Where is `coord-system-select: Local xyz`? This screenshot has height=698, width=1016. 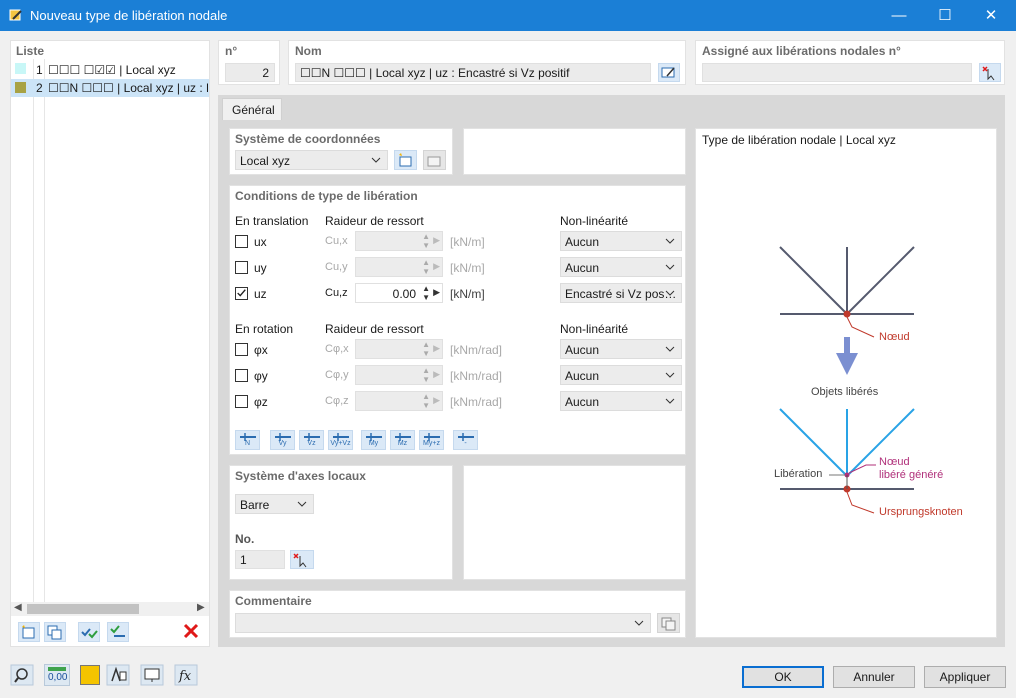 coord-system-select: Local xyz is located at coordinates (311, 160).